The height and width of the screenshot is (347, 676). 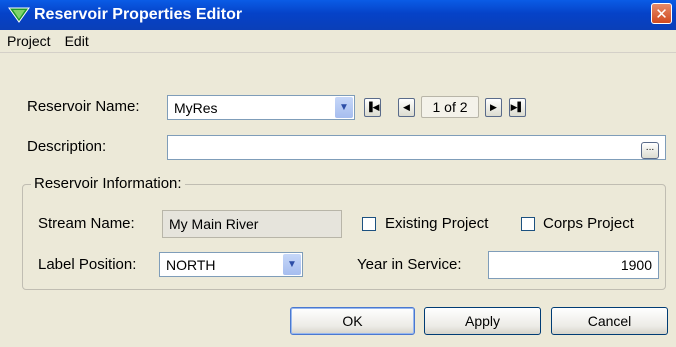 I want to click on year-in-service-value: 1900, so click(x=636, y=265).